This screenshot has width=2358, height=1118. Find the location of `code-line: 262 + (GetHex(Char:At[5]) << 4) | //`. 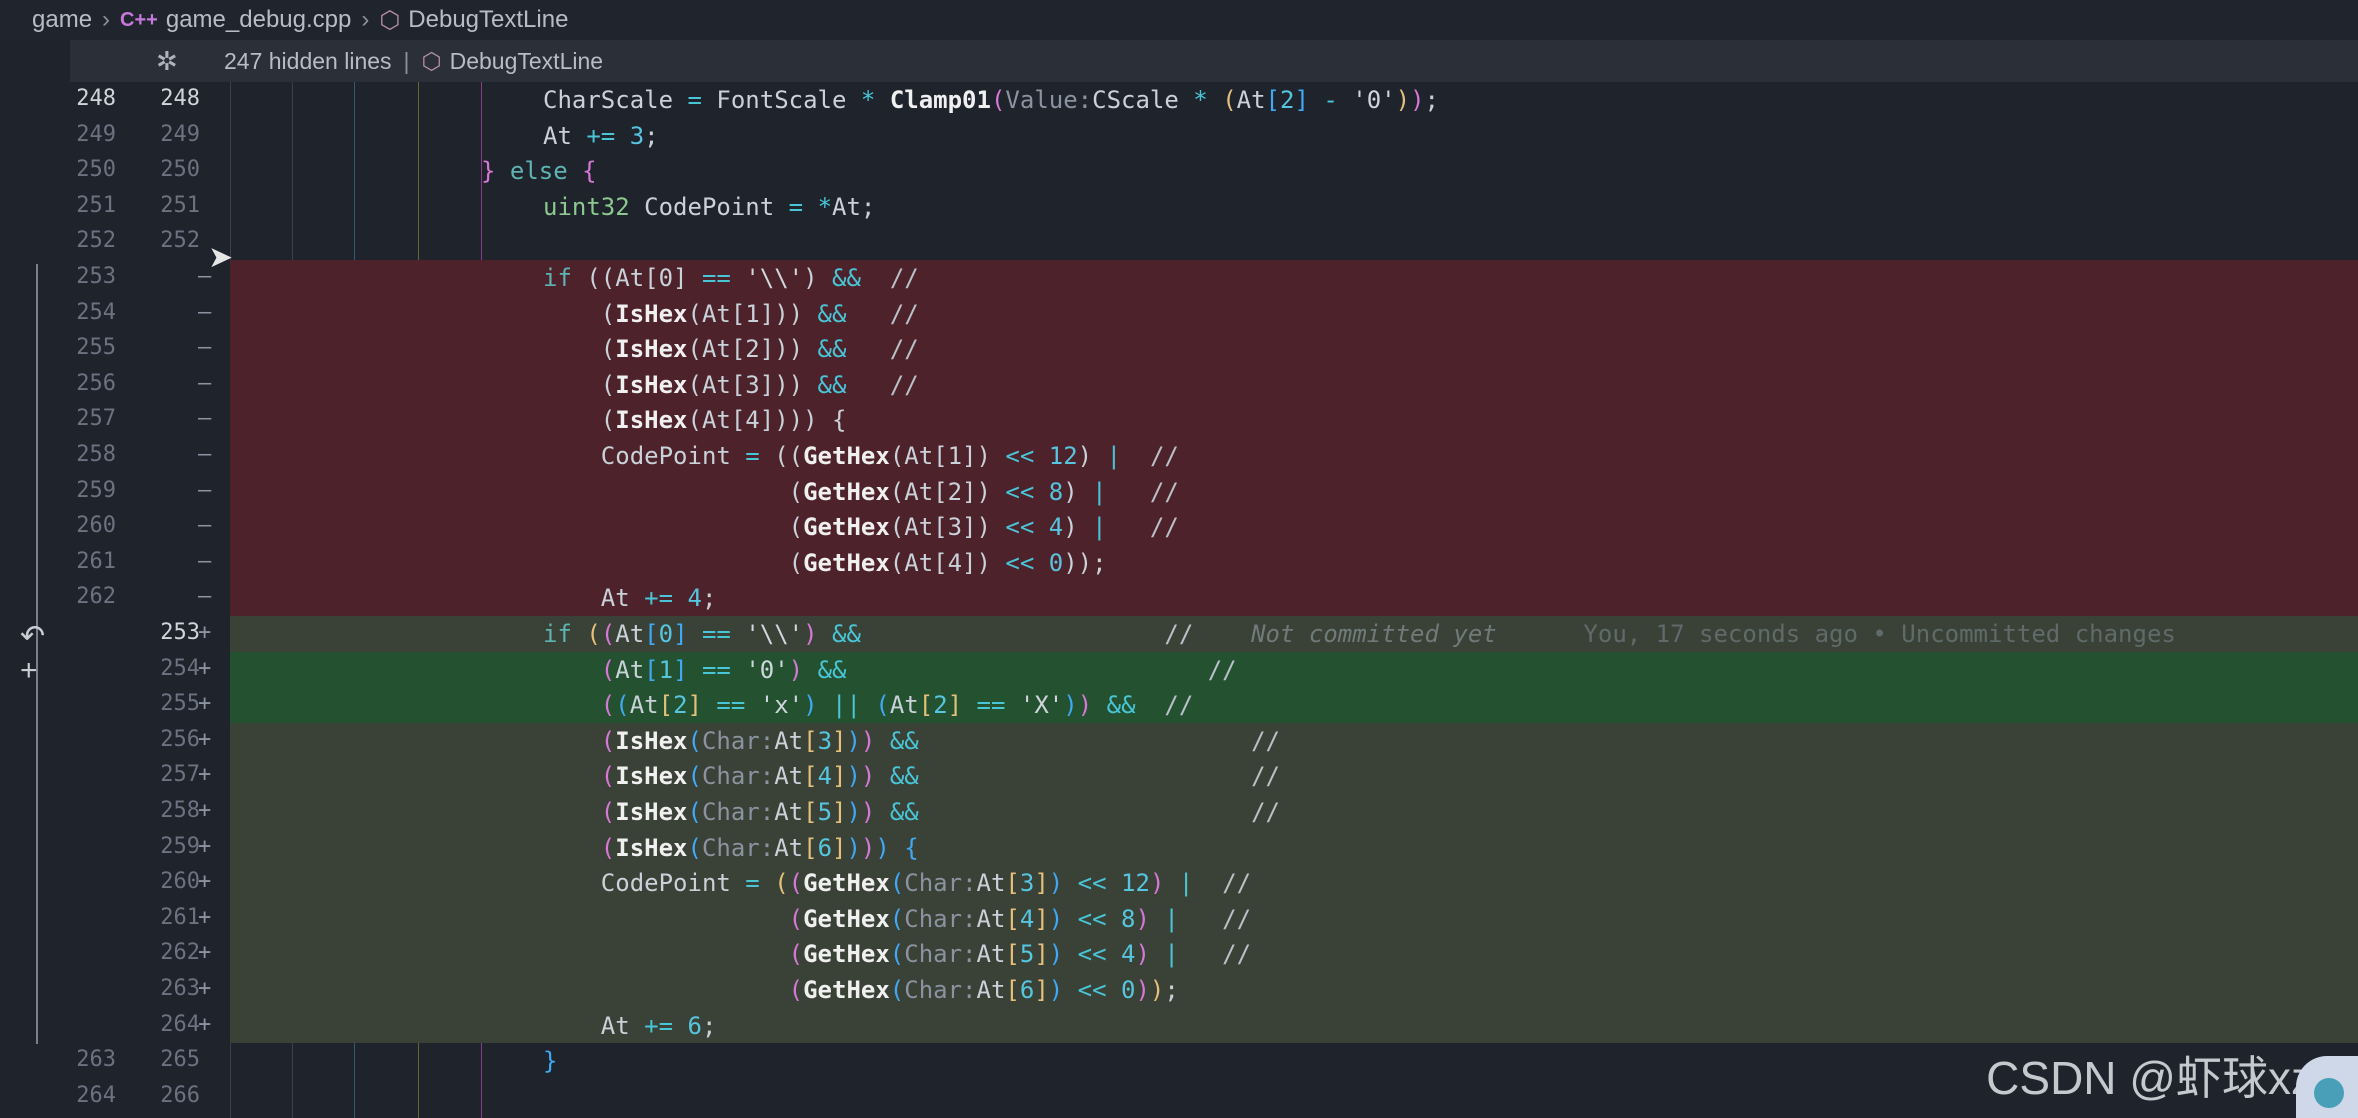

code-line: 262 + (GetHex(Char:At[5]) << 4) | // is located at coordinates (1179, 954).